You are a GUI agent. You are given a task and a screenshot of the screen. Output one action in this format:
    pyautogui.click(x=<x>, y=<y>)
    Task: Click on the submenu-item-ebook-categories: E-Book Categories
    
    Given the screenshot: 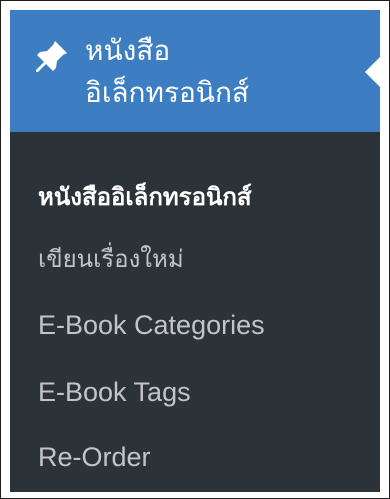 What is the action you would take?
    pyautogui.click(x=151, y=325)
    